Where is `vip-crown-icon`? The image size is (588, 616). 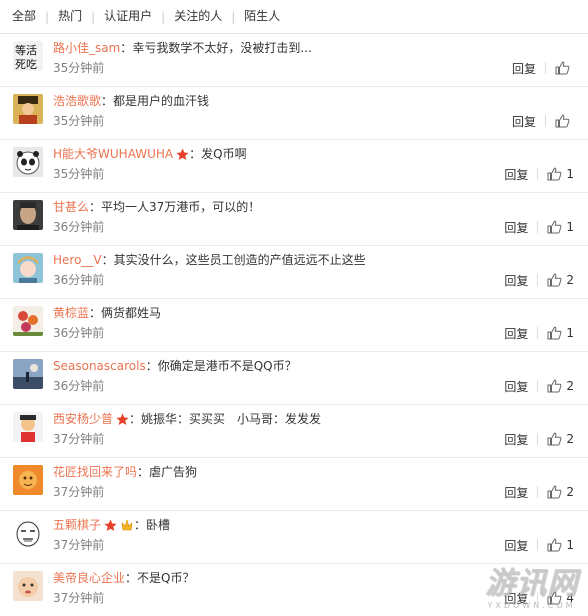
vip-crown-icon is located at coordinates (127, 527).